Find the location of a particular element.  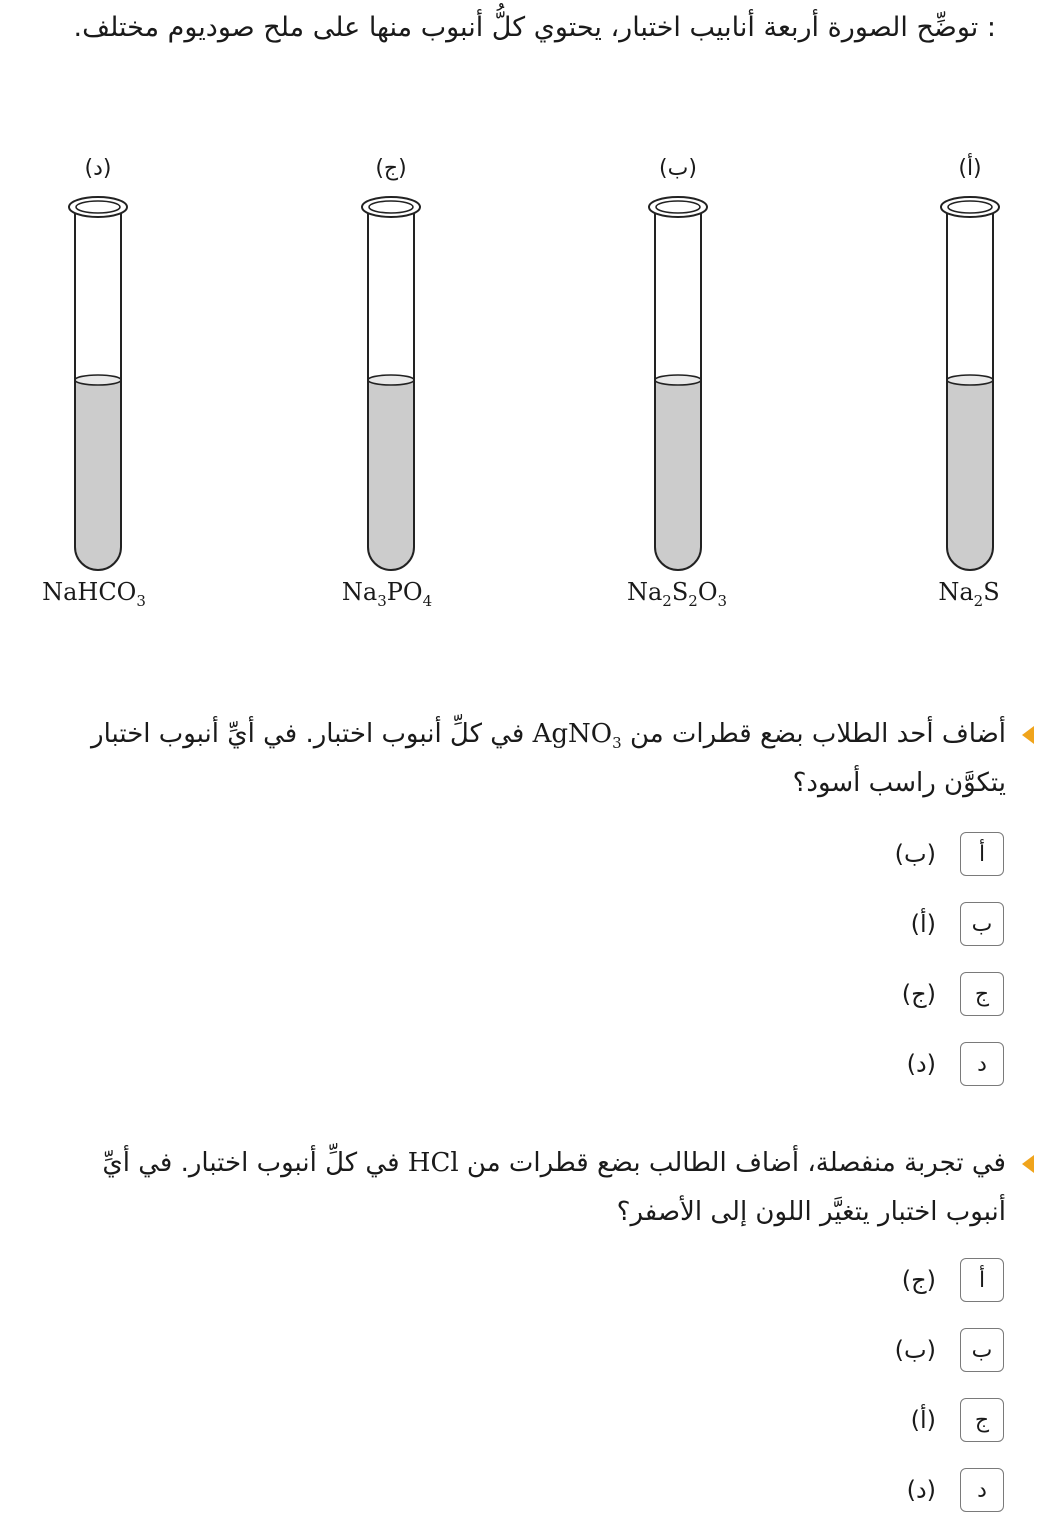

q1-option-d: د (د) is located at coordinates (955, 1064).